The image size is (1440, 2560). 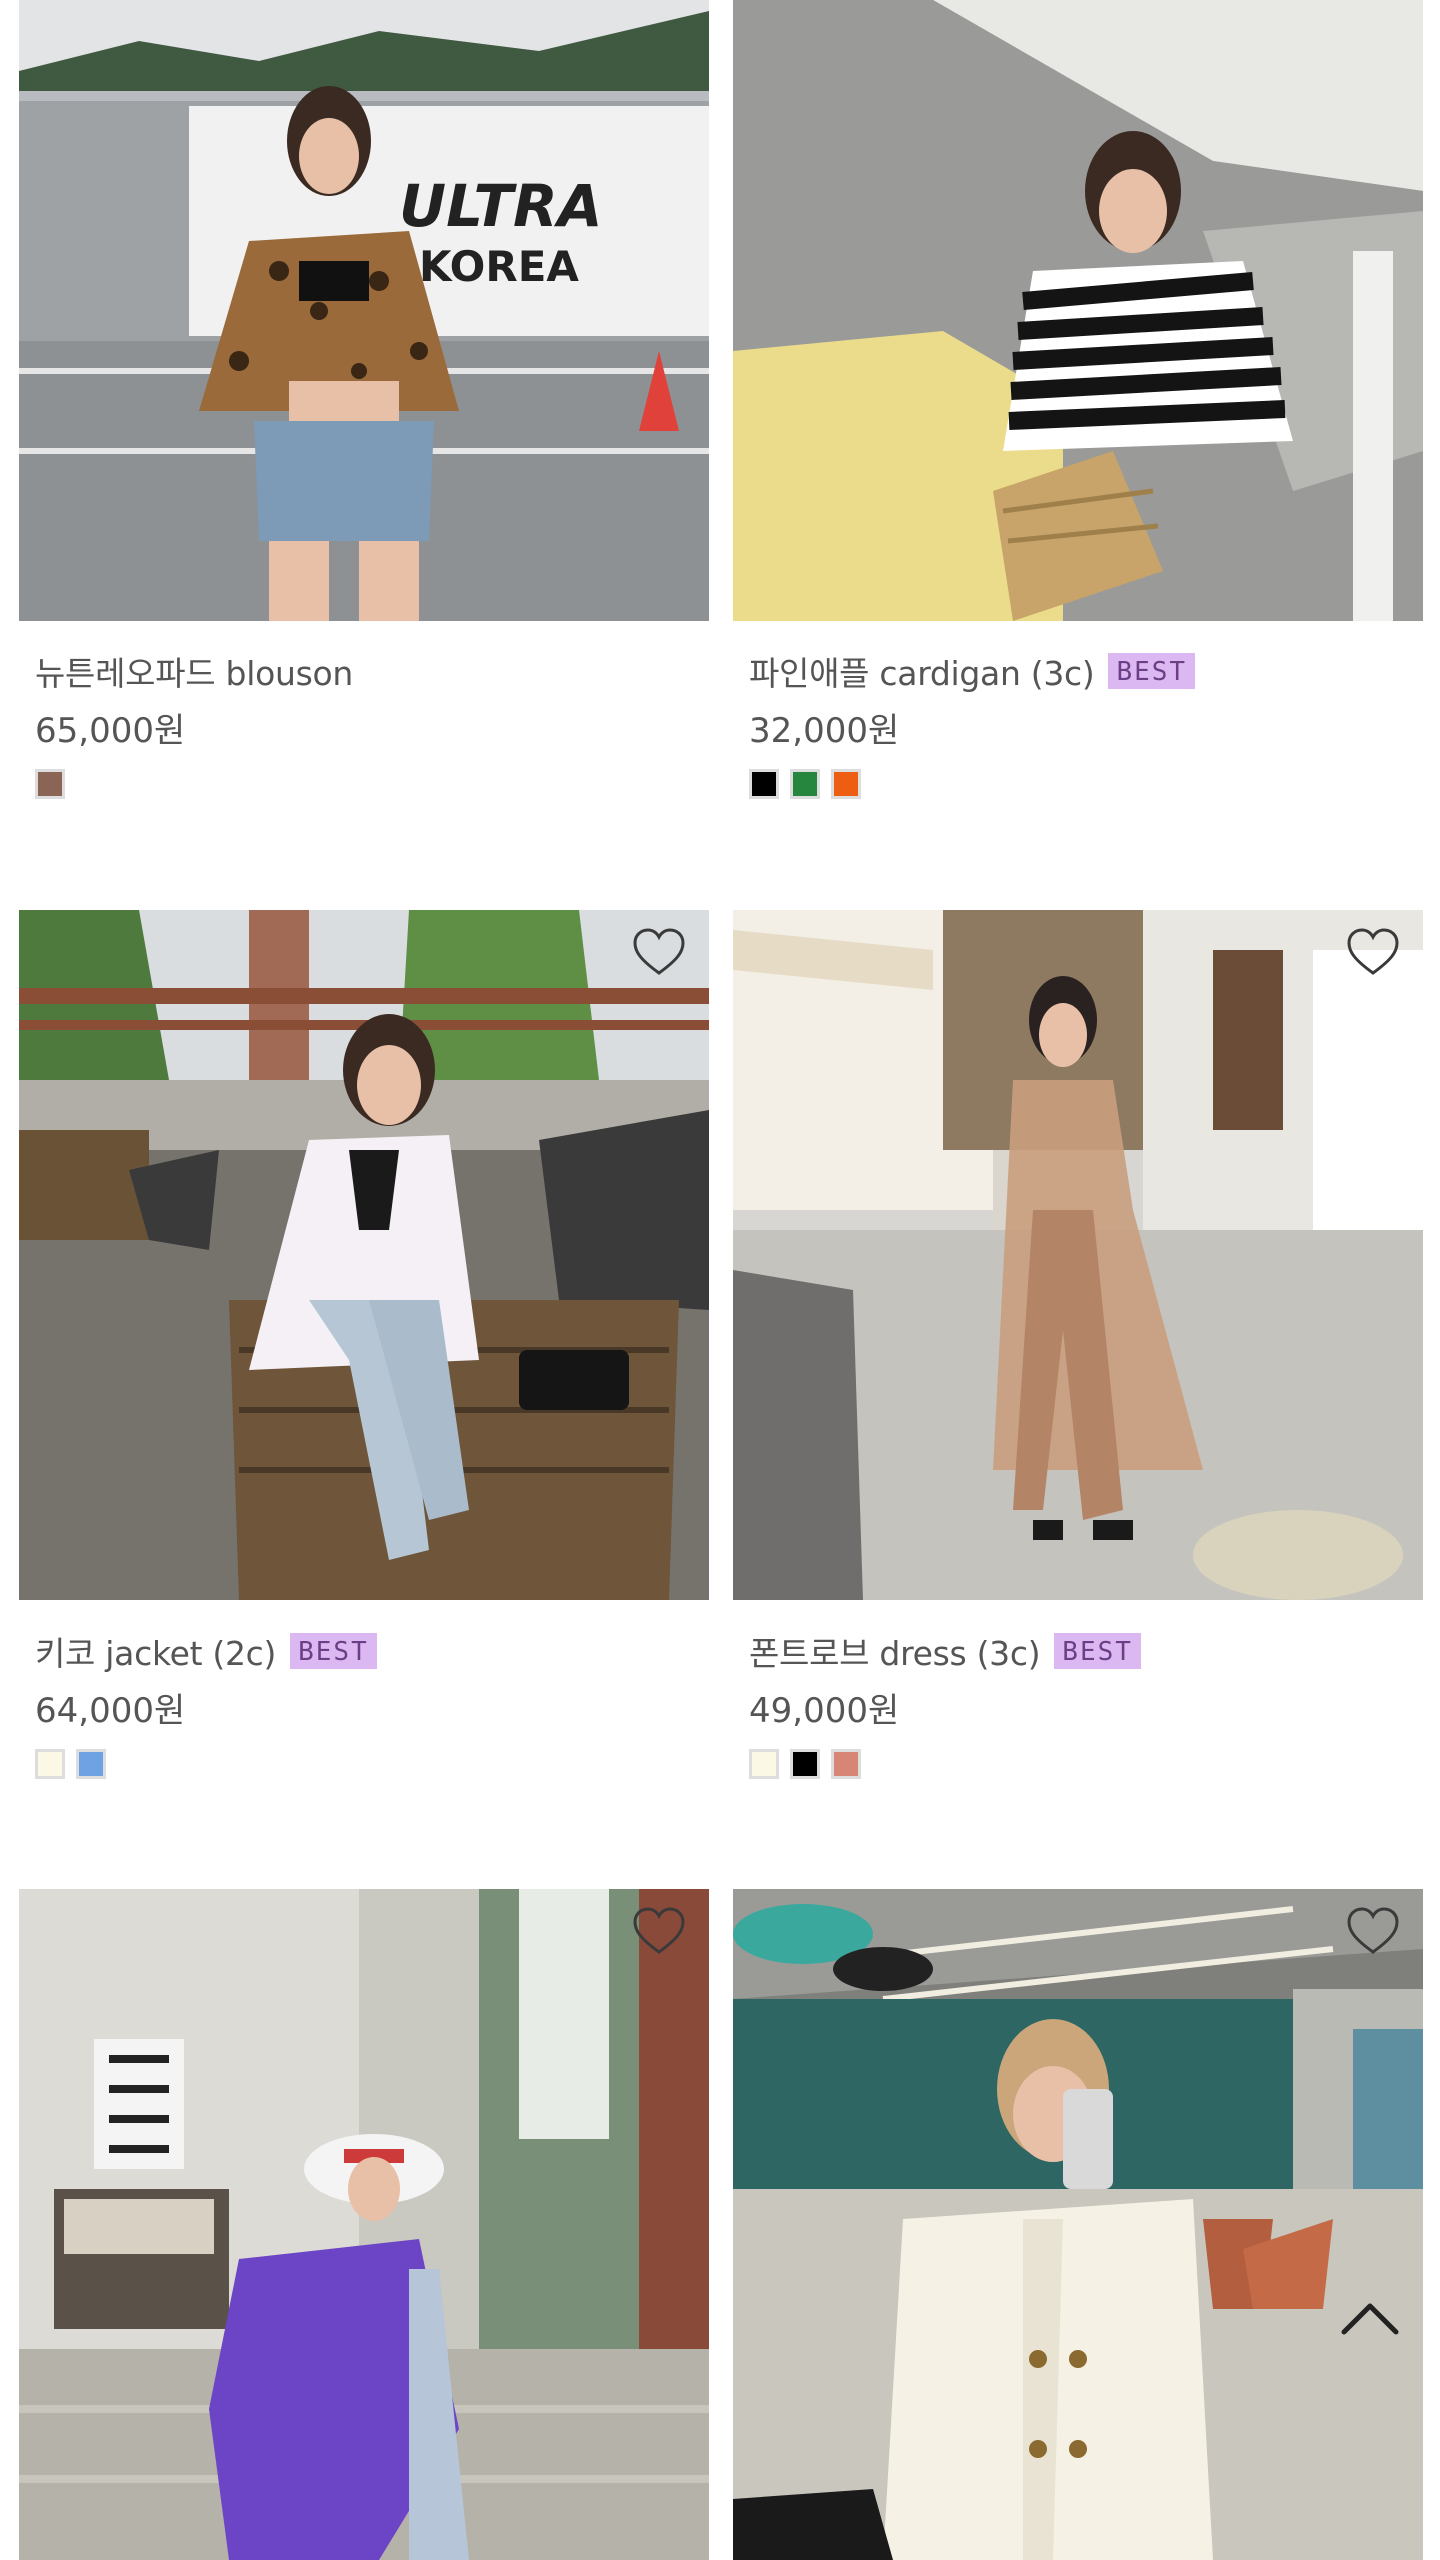 What do you see at coordinates (110, 731) in the screenshot?
I see `product-price: 65,000원` at bounding box center [110, 731].